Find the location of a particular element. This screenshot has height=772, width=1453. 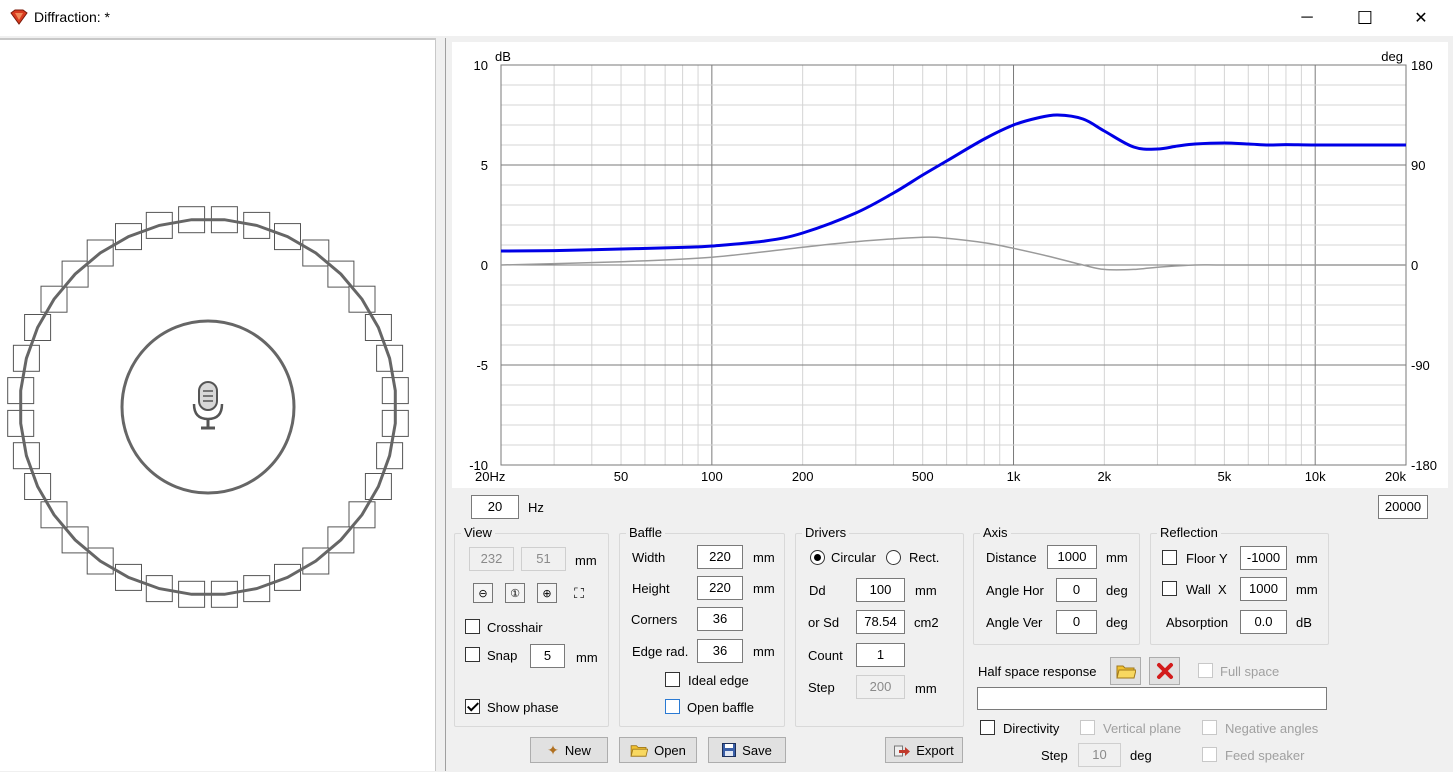

driver-step-label: Step is located at coordinates (821, 687).